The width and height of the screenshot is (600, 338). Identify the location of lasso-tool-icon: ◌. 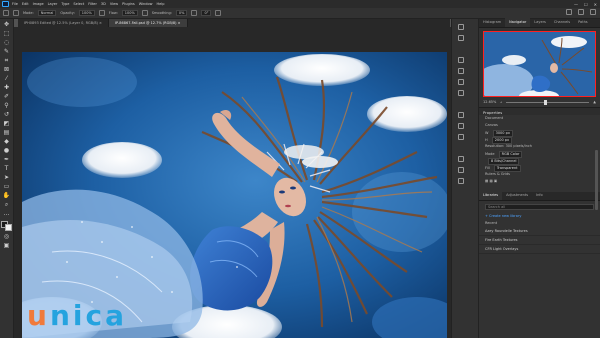
(7, 42).